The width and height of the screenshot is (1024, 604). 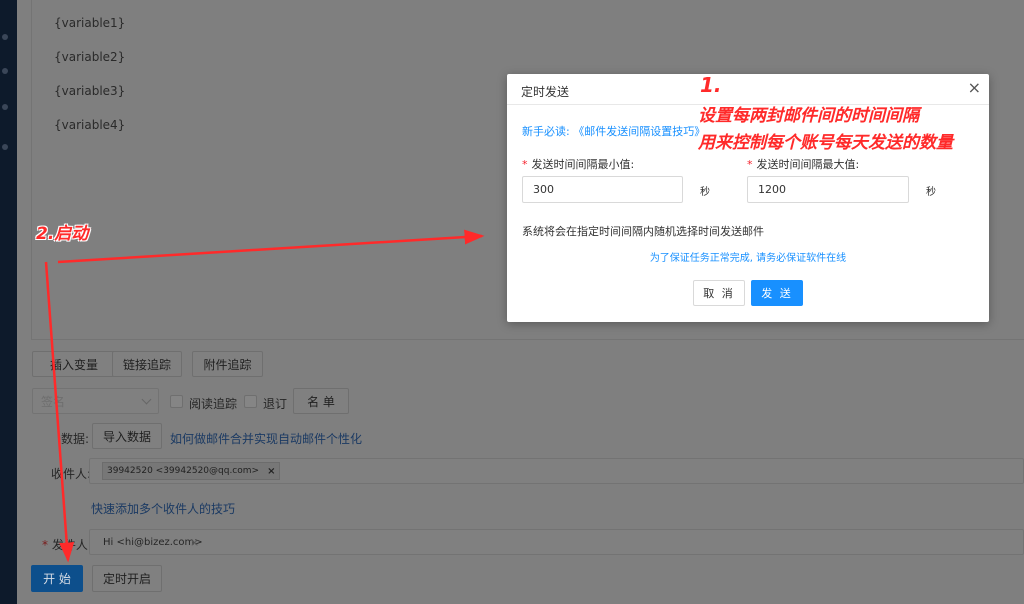 What do you see at coordinates (90, 23) in the screenshot?
I see `variable-line: {variable1}` at bounding box center [90, 23].